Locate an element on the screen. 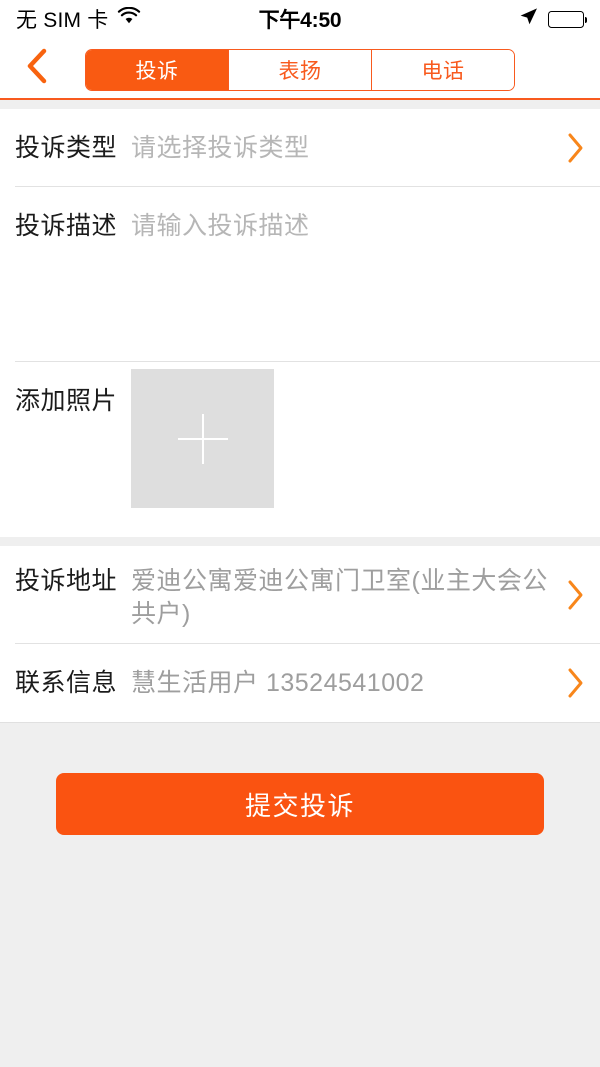  complaint-address-label: 投诉地址 is located at coordinates (66, 581).